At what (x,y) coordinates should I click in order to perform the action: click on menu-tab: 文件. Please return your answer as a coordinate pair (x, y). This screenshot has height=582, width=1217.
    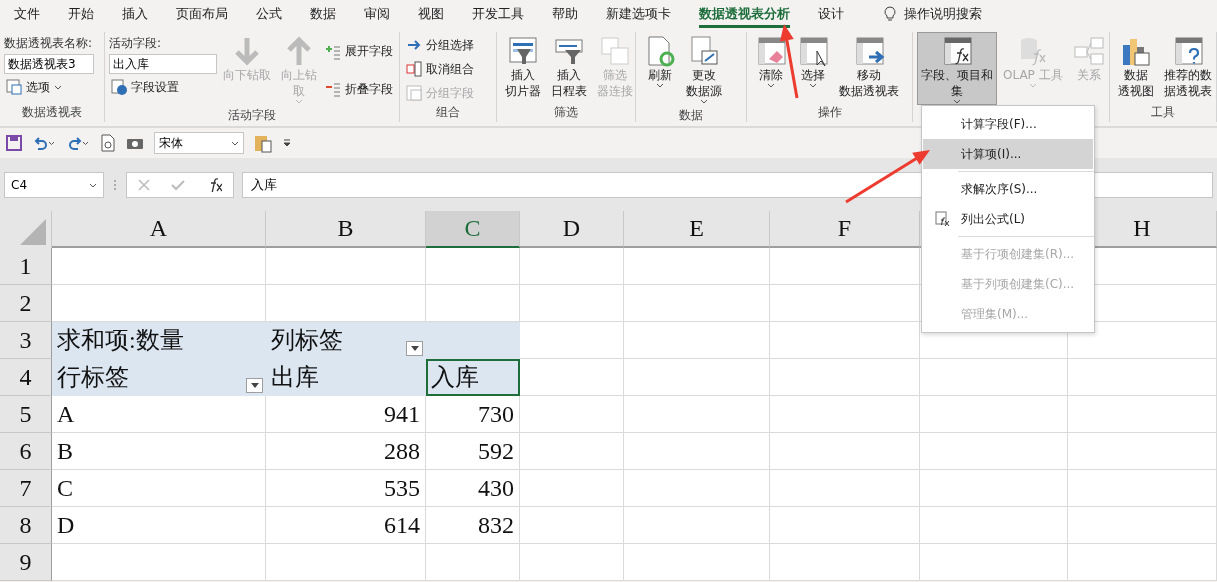
    Looking at the image, I should click on (27, 14).